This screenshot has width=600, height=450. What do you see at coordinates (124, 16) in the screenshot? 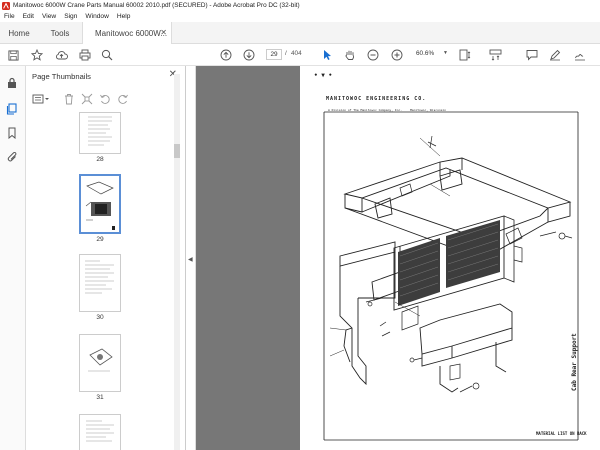
I see `menu-help: Help` at bounding box center [124, 16].